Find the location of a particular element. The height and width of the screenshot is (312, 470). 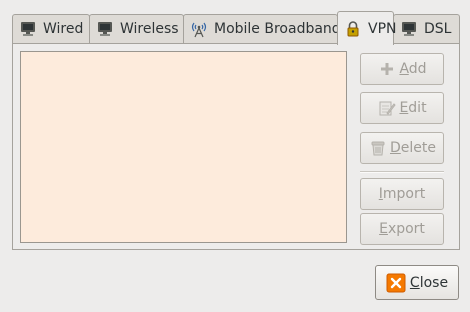

button-separator is located at coordinates (402, 172).